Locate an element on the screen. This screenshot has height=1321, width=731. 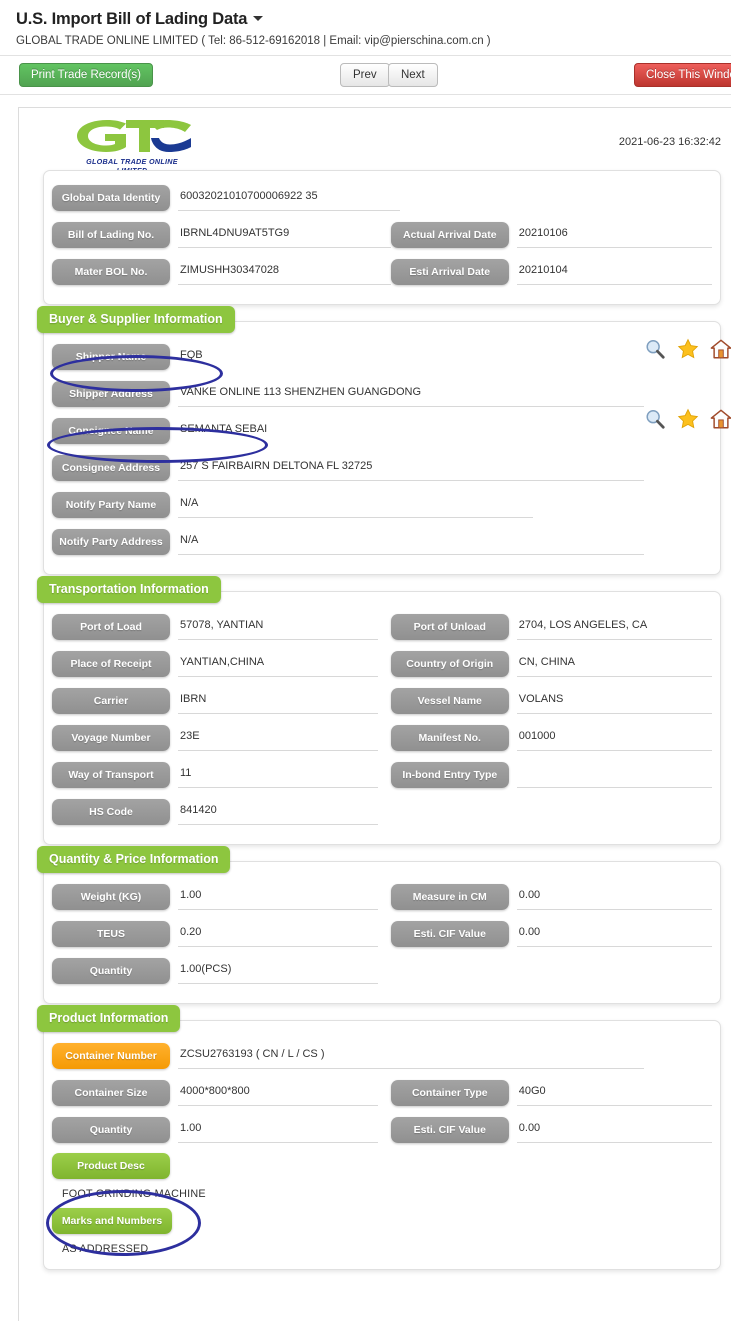
field-actual-arrival-date: Actual Arrival Date 20210106 is located at coordinates (551, 235).